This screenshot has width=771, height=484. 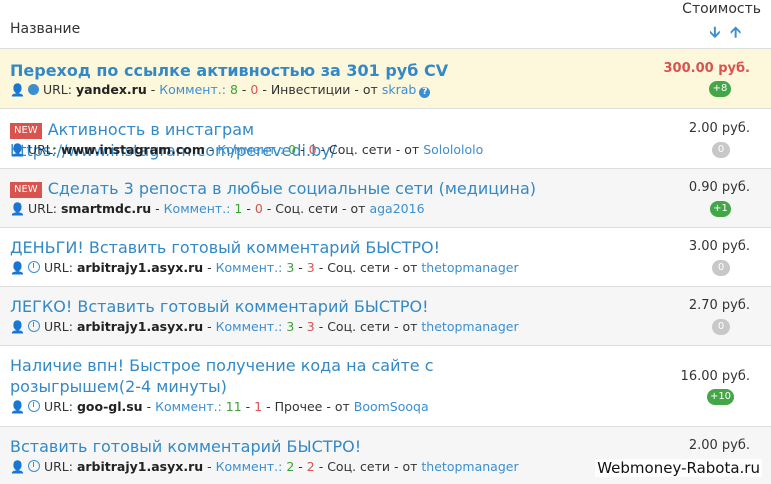 I want to click on sort-controls: 🡫 🡩, so click(x=720, y=34).